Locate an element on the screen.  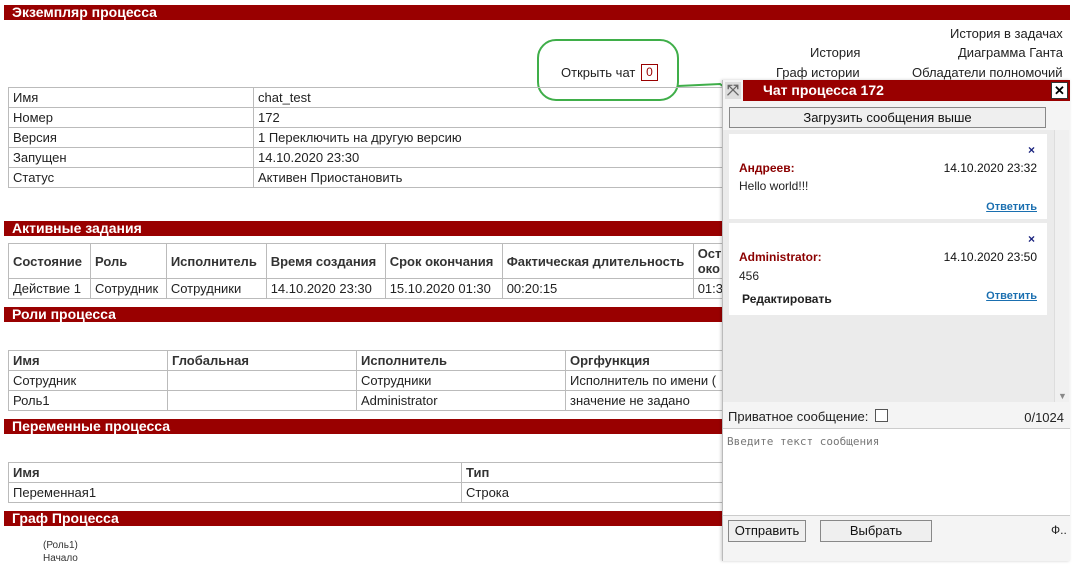
chat-title: Чат процесса 172 is located at coordinates (823, 90).